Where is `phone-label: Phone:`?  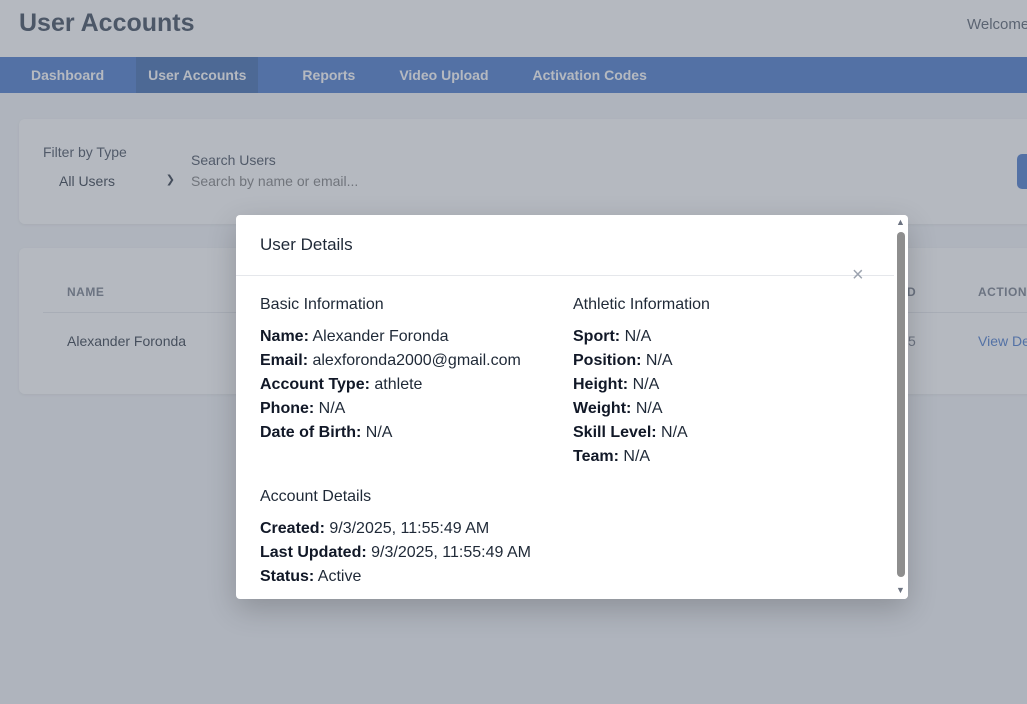
phone-label: Phone: is located at coordinates (287, 408).